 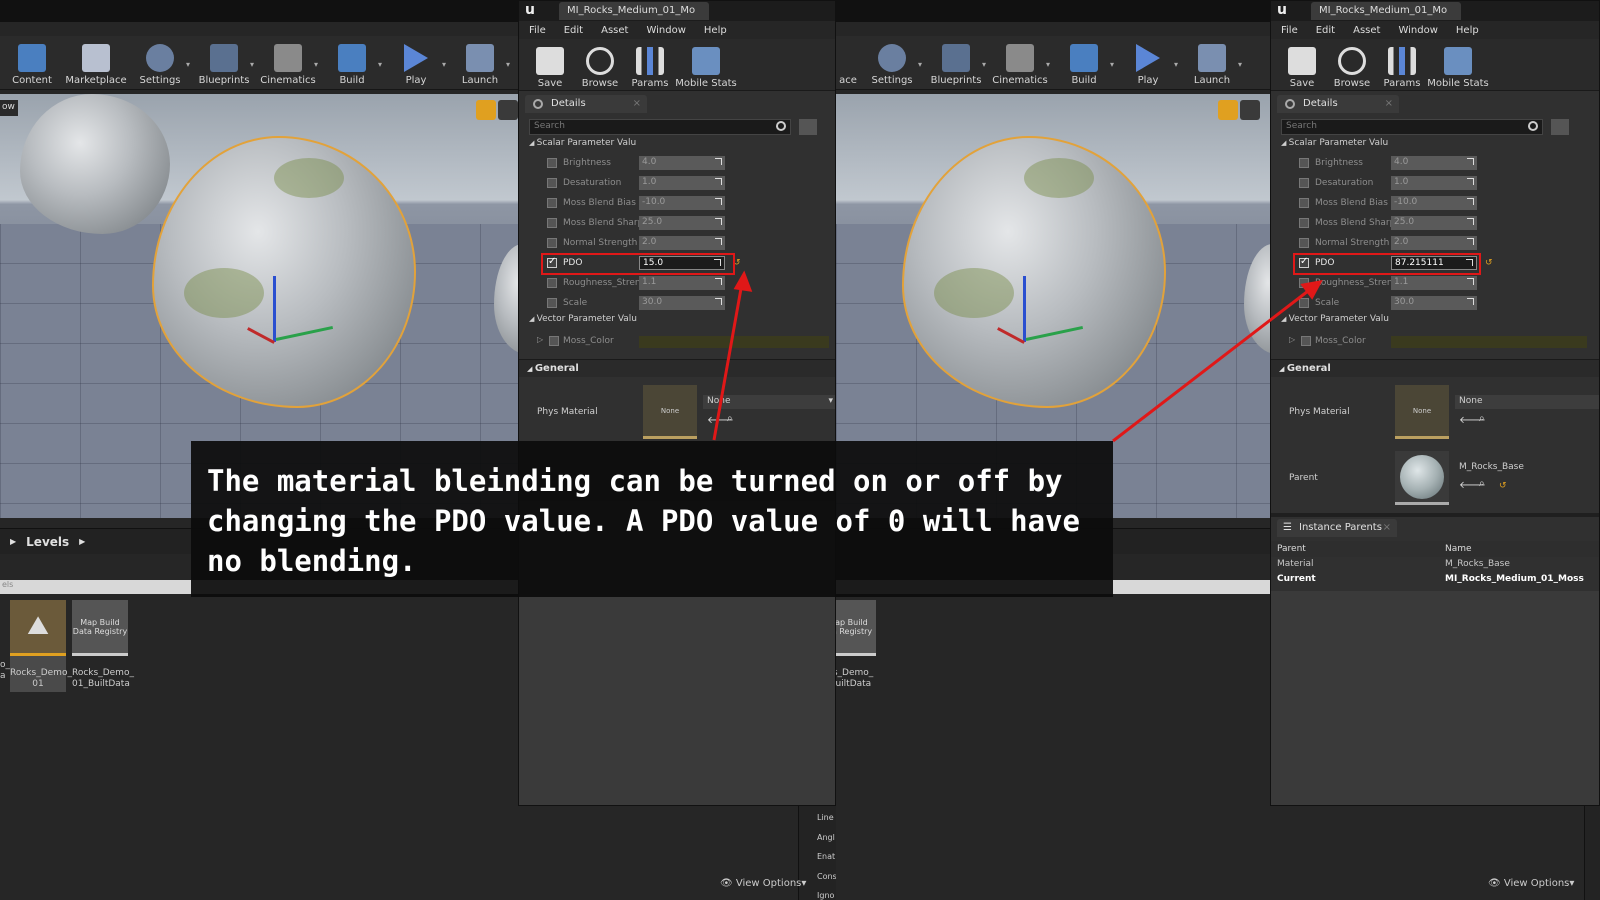 I want to click on expand-arrow-icon: ▶, so click(x=13, y=541).